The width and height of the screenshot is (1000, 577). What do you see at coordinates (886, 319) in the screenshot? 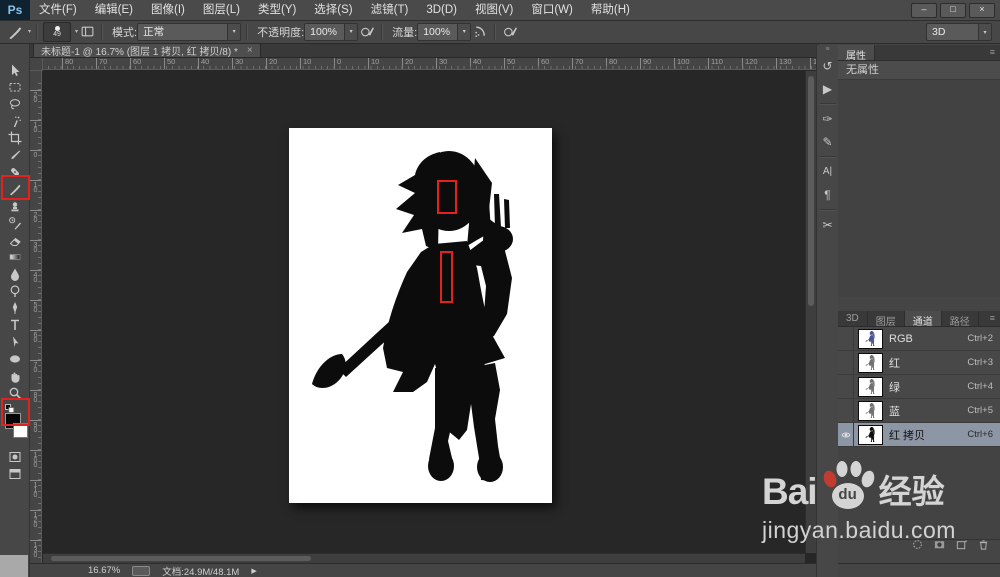
I see `tab-layers: 图层` at bounding box center [886, 319].